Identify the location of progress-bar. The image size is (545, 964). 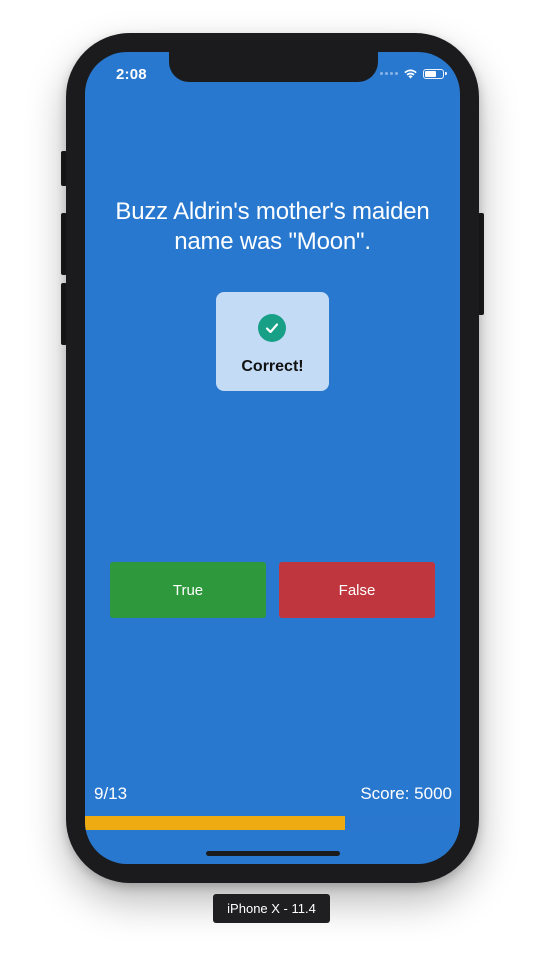
(272, 823).